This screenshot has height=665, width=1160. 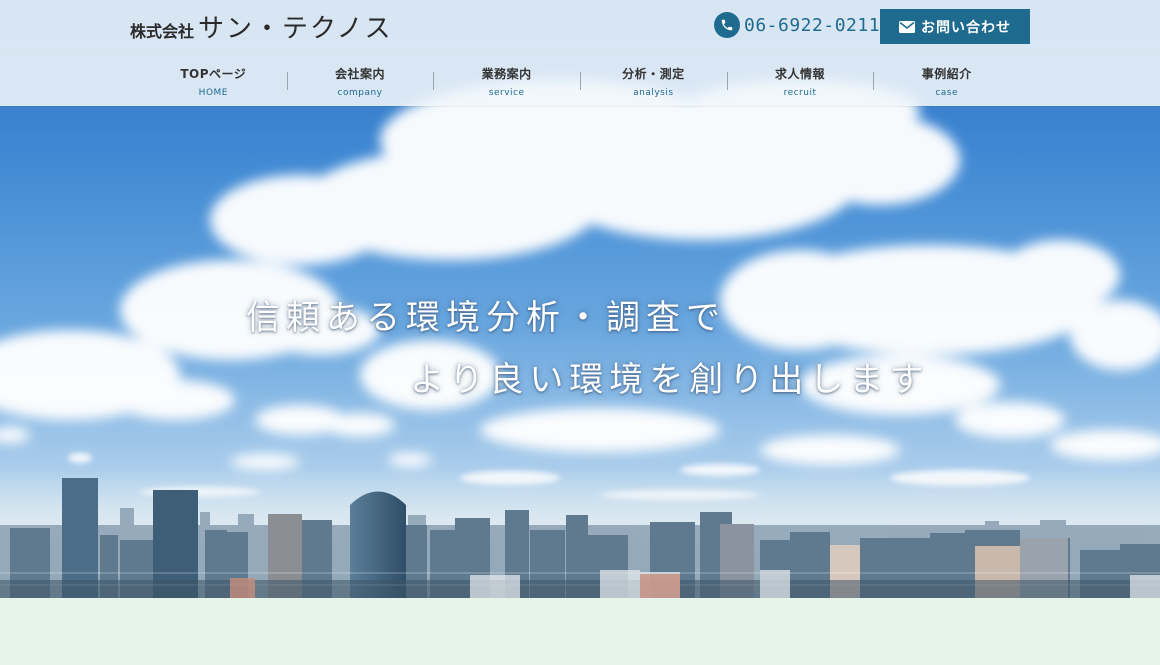 I want to click on company-prefix: 株式会社, so click(x=162, y=31).